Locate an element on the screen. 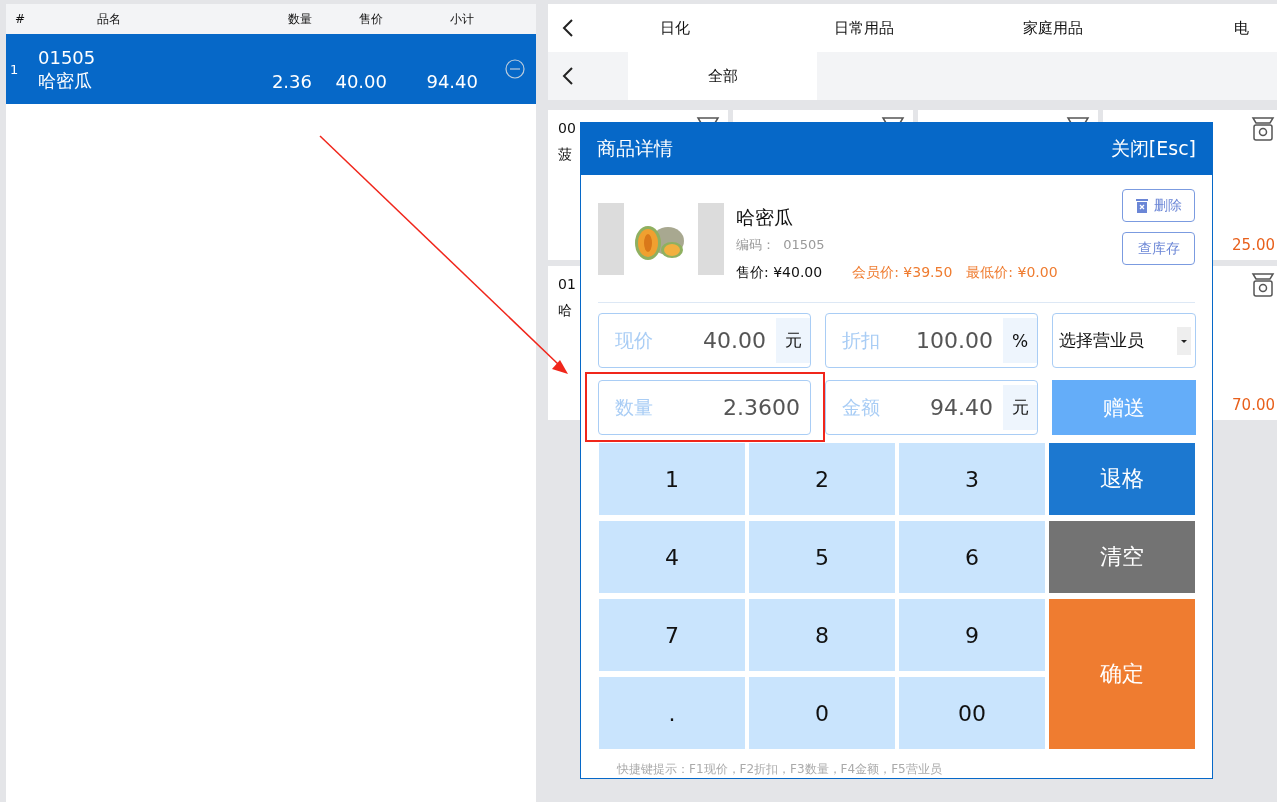 This screenshot has height=802, width=1277. product-name: 哈密瓜 is located at coordinates (765, 217).